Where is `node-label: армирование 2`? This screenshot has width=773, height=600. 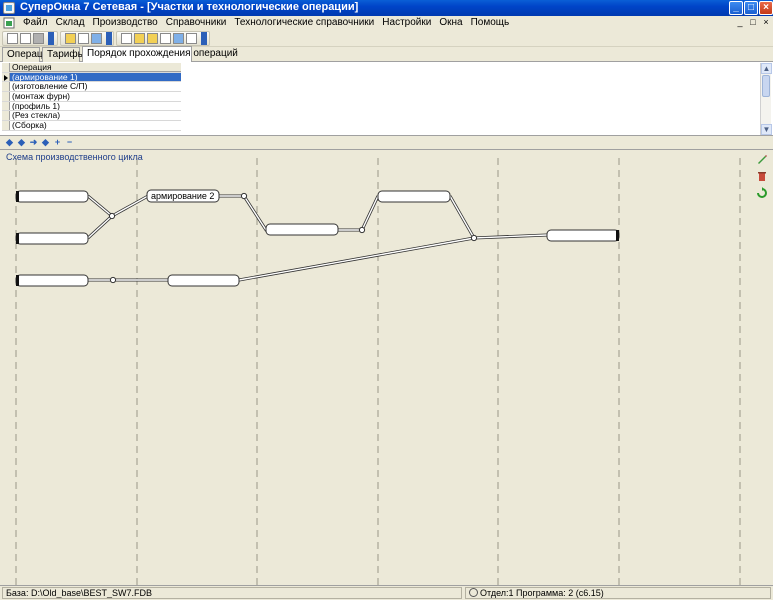 node-label: армирование 2 is located at coordinates (183, 196).